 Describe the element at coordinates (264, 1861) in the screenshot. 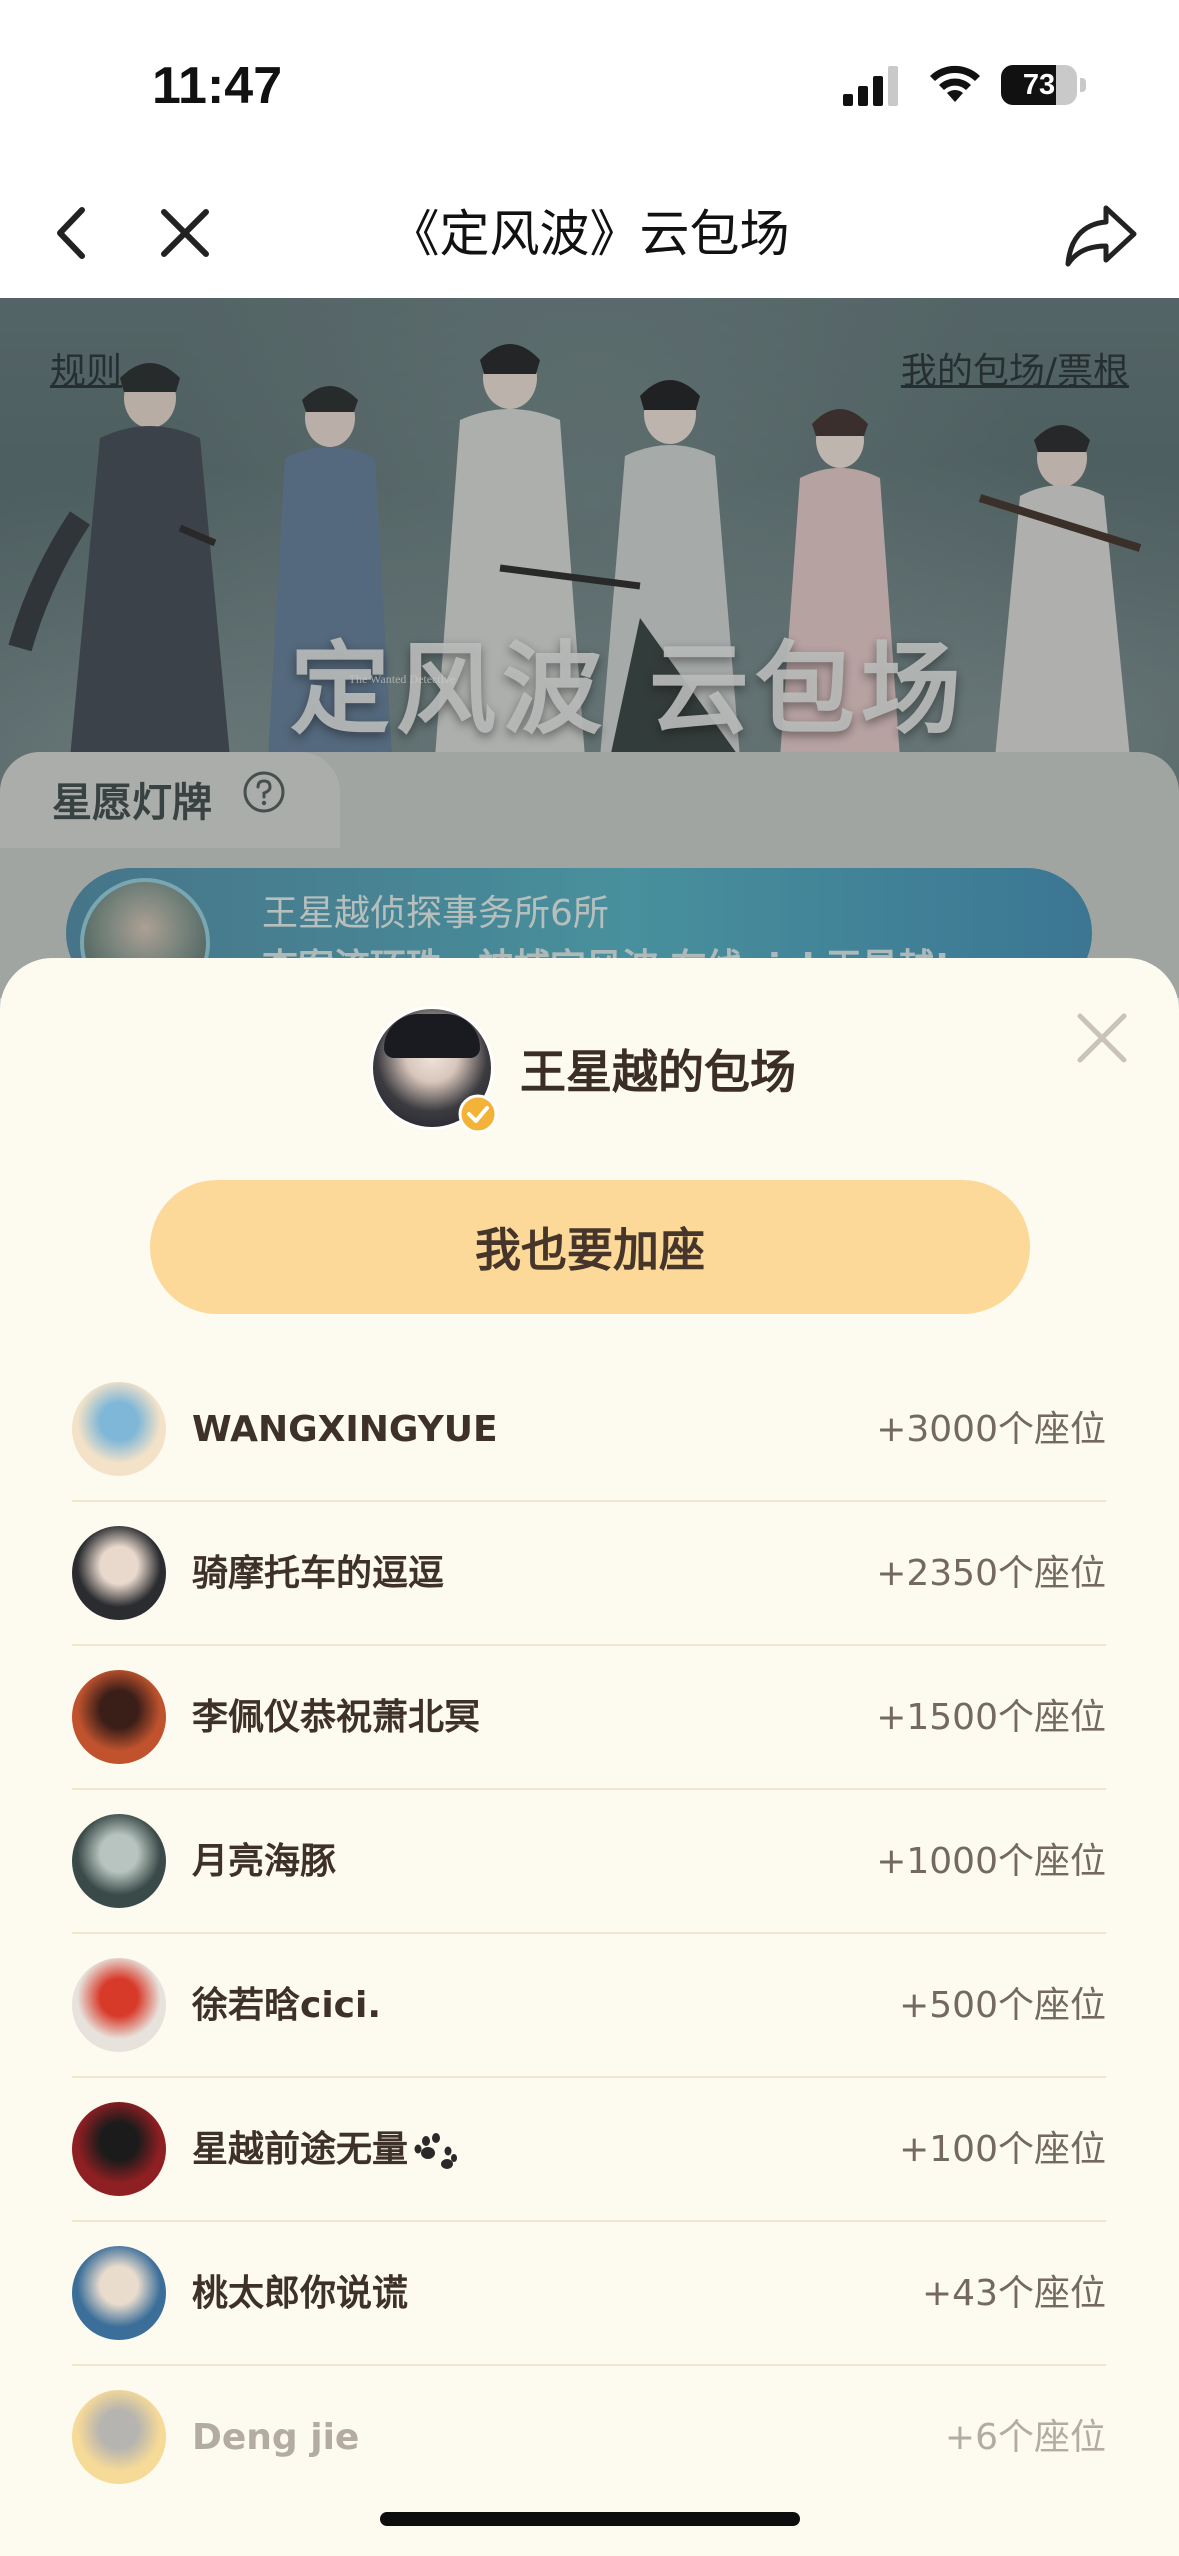

I see `supporter-name: 月亮海豚` at that location.